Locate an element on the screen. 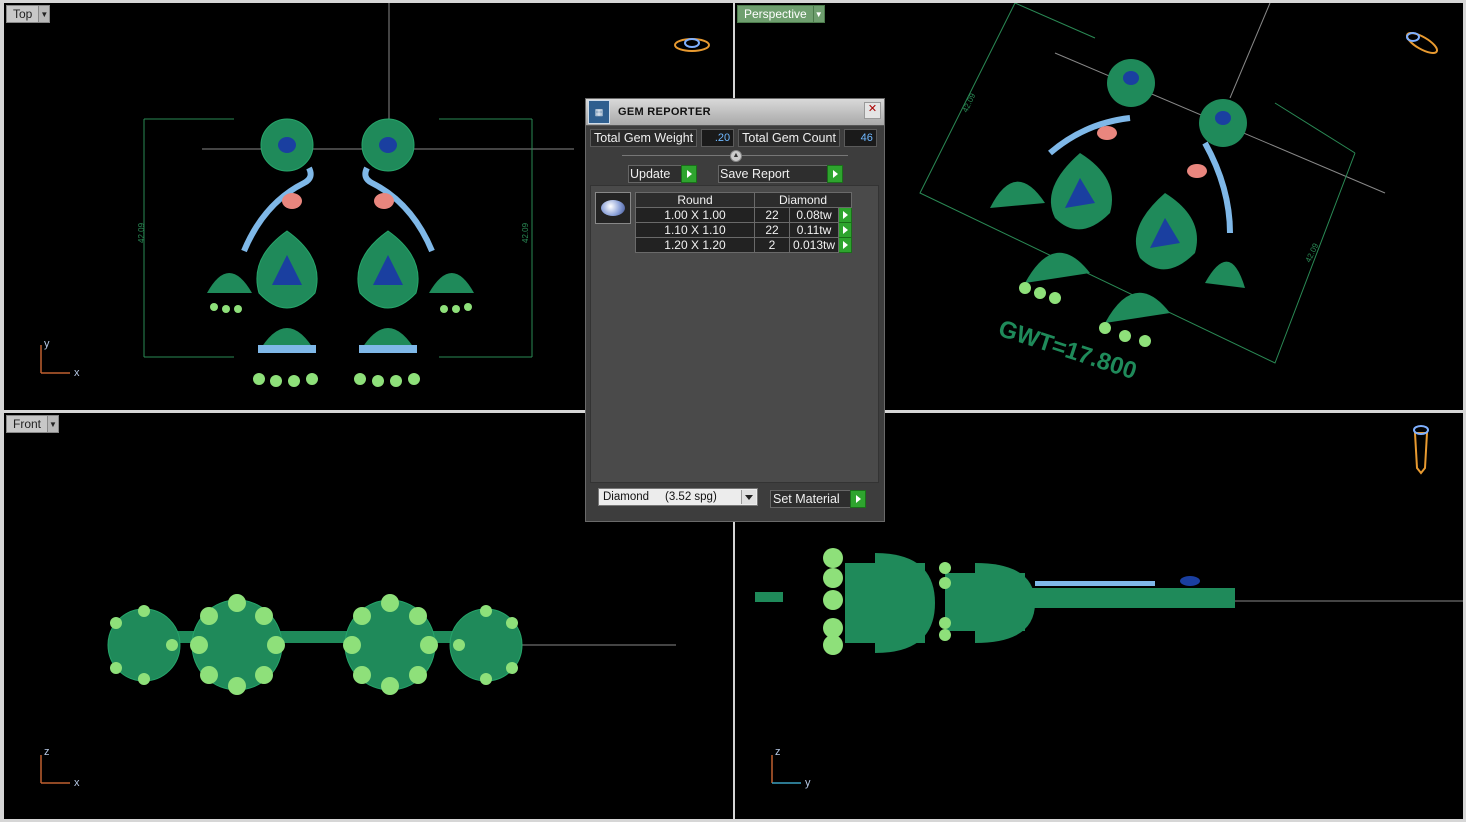  close-icon: ✕ is located at coordinates (872, 110).